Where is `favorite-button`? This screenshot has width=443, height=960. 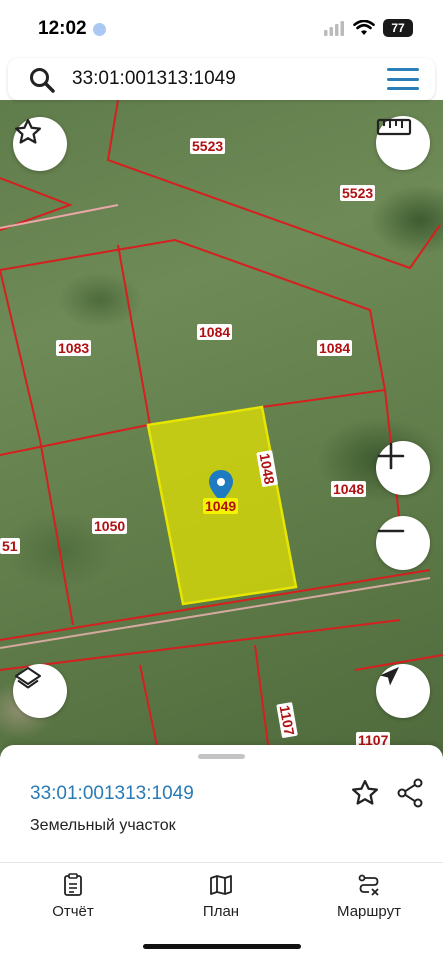
favorite-button is located at coordinates (40, 144).